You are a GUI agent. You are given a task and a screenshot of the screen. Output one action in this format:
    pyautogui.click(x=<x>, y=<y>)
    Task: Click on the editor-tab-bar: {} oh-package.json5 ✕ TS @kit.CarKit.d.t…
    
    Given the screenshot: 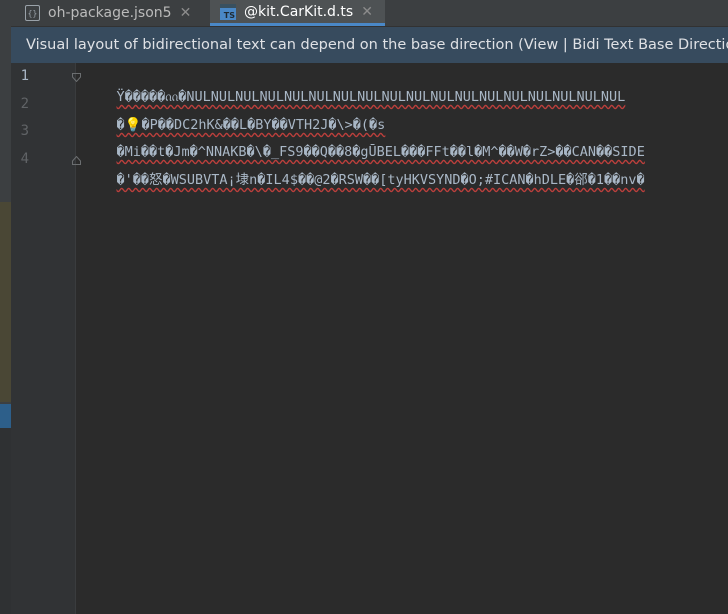 What is the action you would take?
    pyautogui.click(x=369, y=13)
    